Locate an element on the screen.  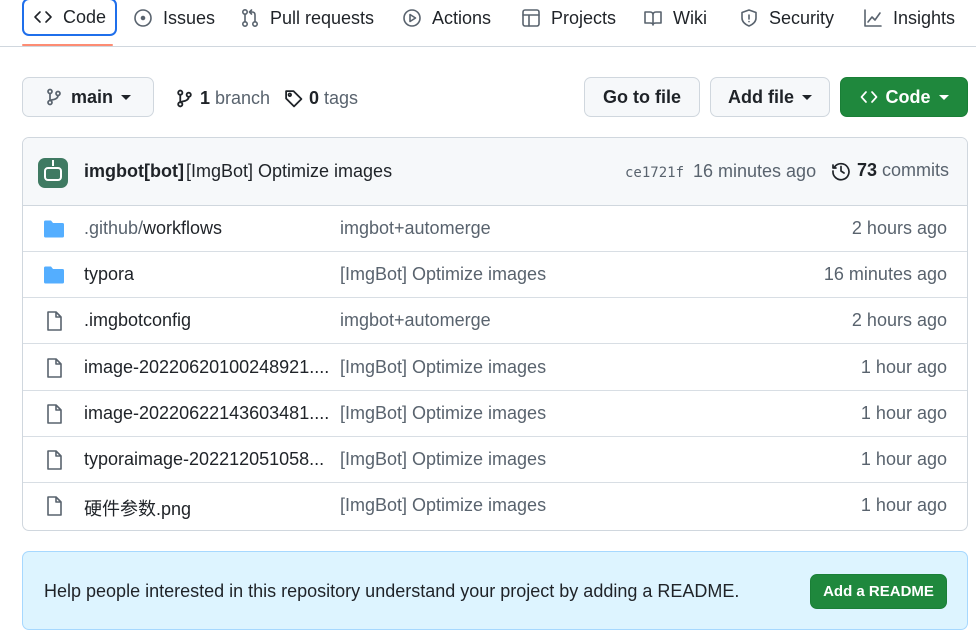
commit-count: 73 is located at coordinates (867, 170).